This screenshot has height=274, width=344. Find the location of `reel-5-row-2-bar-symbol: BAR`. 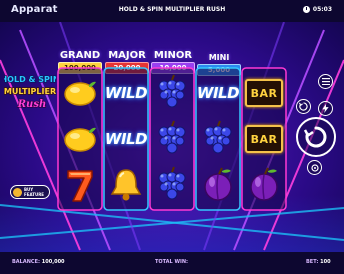

reel-5-row-2-bar-symbol: BAR is located at coordinates (264, 139).